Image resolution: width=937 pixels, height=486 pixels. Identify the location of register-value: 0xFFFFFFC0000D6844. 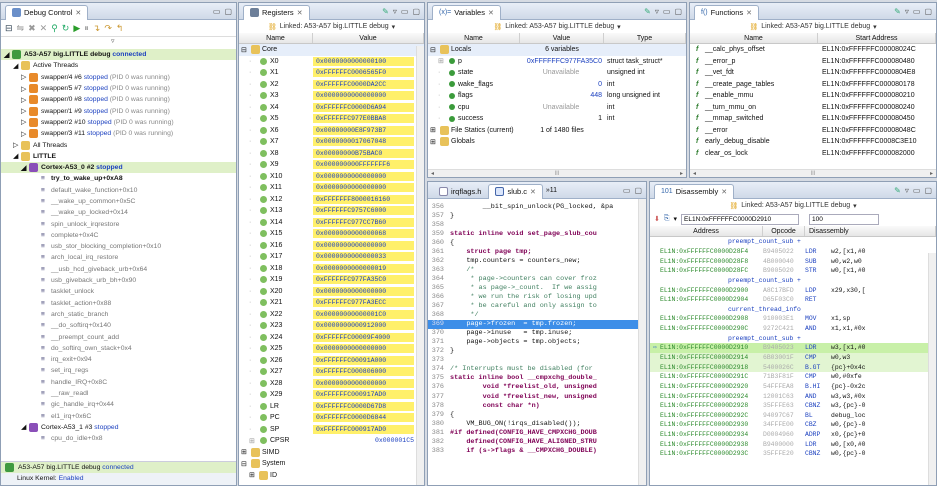
(363, 418).